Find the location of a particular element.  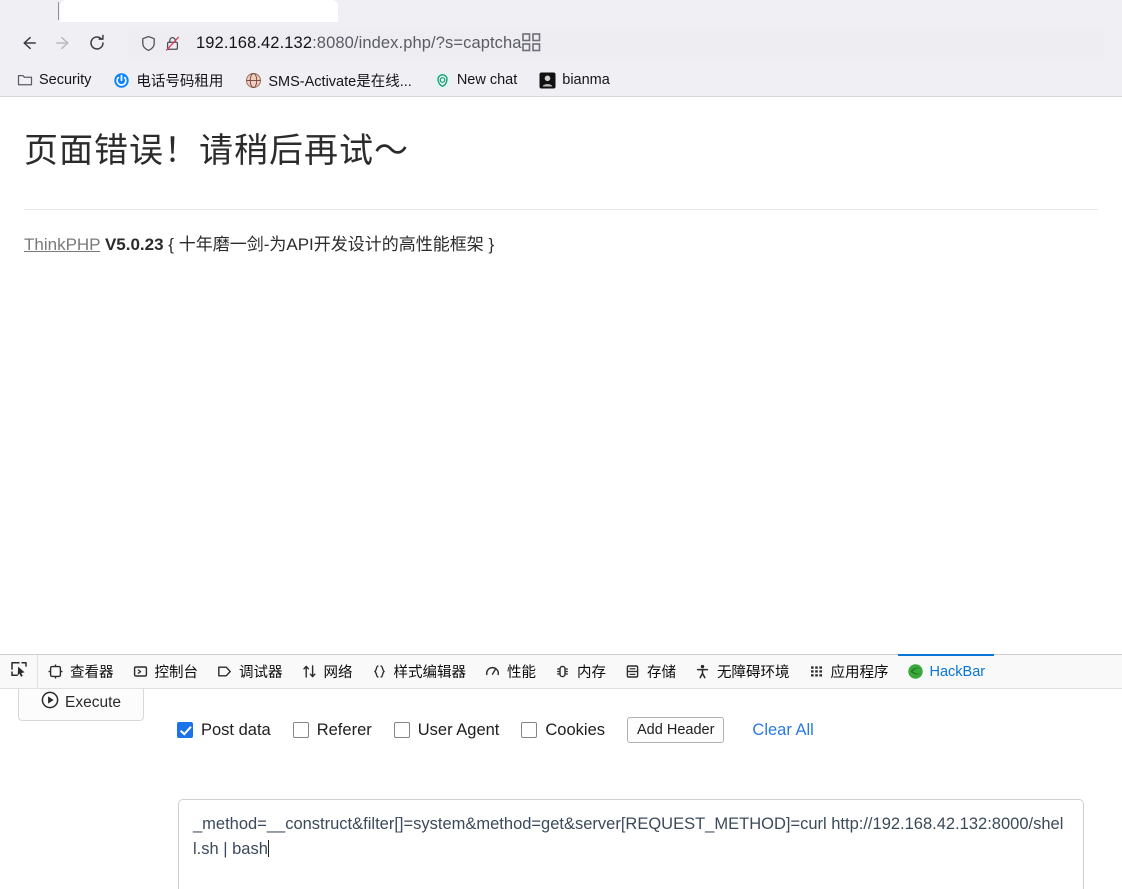

browser-tab-strip is located at coordinates (561, 11).